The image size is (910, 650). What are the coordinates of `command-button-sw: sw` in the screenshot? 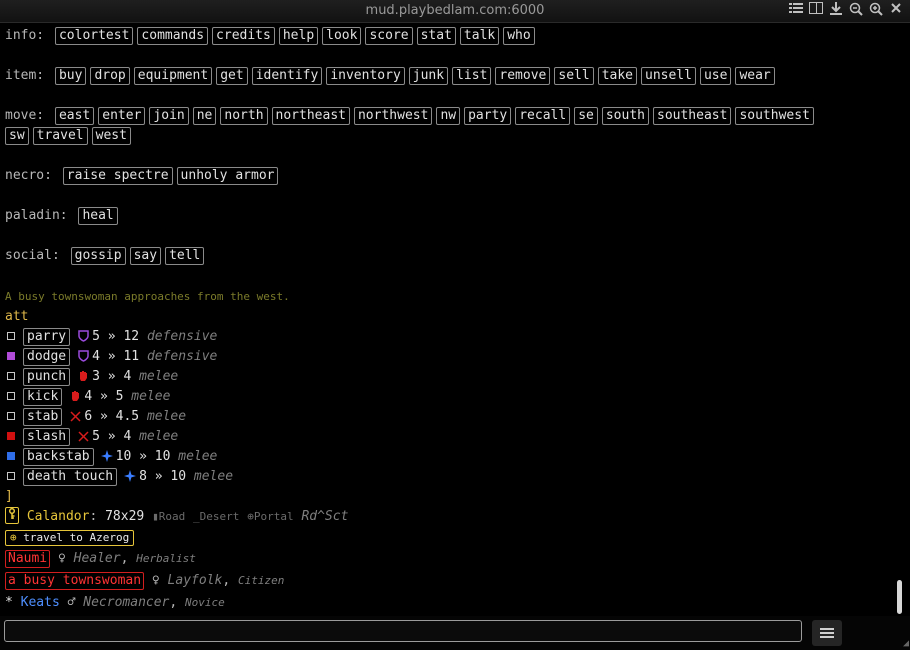 It's located at (17, 136).